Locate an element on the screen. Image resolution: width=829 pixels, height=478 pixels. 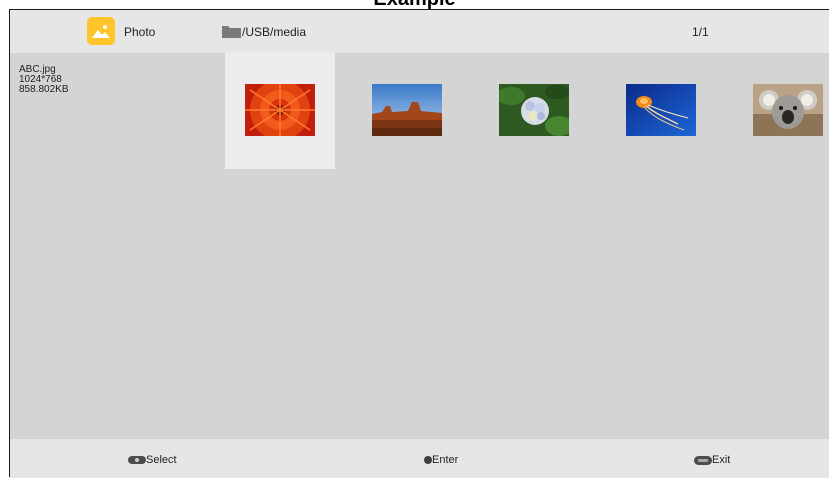
folder-icon is located at coordinates (231, 32).